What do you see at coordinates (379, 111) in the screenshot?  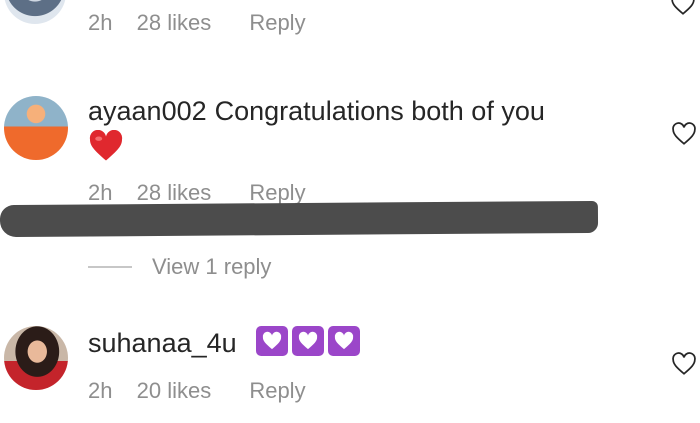 I see `comment-text: Congratulations both of you` at bounding box center [379, 111].